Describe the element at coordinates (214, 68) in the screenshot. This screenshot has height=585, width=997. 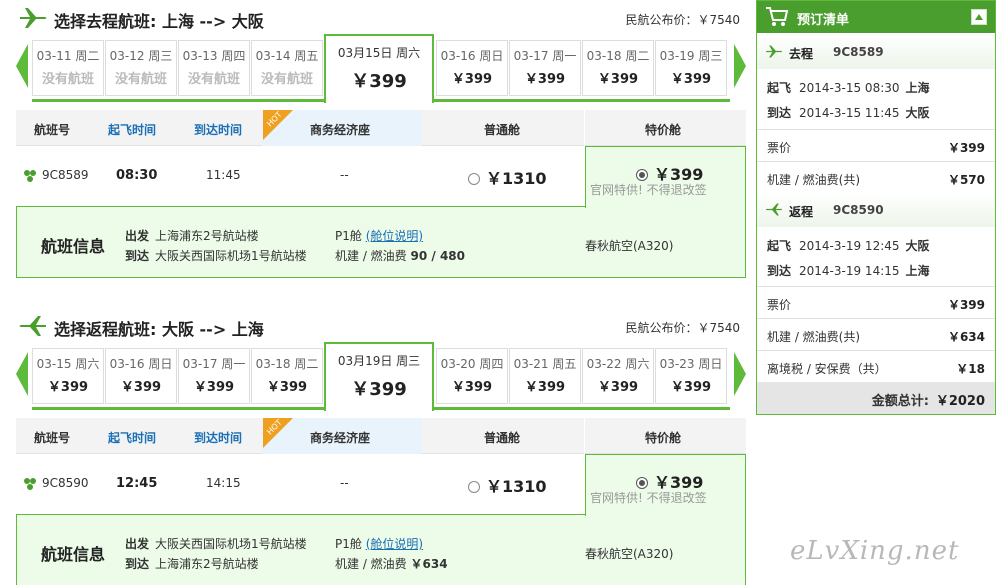
I see `date-cell: 03-13 周四 没有航班` at that location.